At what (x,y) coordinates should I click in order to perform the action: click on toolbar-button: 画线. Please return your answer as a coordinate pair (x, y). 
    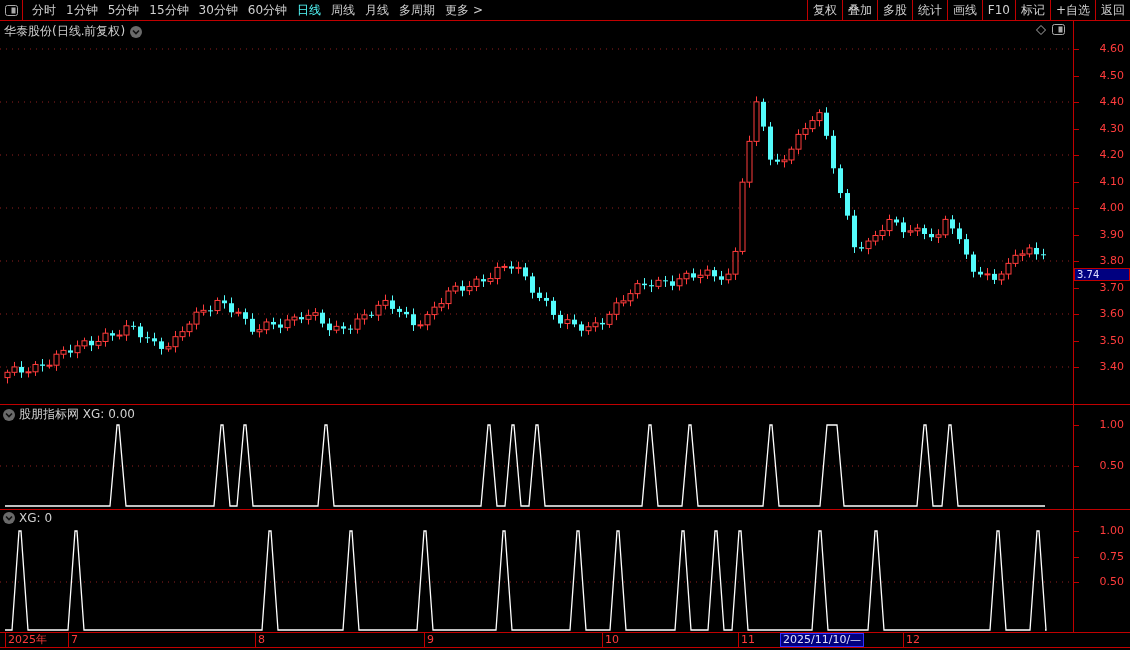
    Looking at the image, I should click on (964, 10).